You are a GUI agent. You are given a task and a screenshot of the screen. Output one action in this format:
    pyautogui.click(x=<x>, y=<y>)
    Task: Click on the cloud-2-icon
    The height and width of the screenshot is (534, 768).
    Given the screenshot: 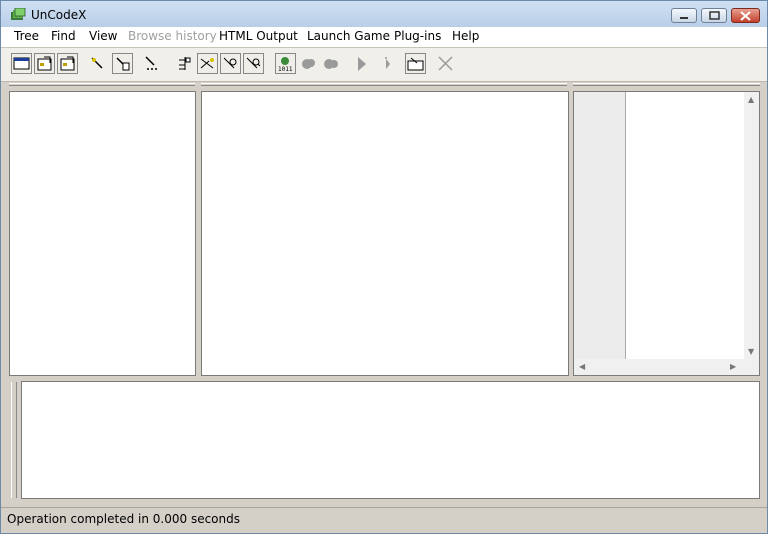 What is the action you would take?
    pyautogui.click(x=331, y=64)
    